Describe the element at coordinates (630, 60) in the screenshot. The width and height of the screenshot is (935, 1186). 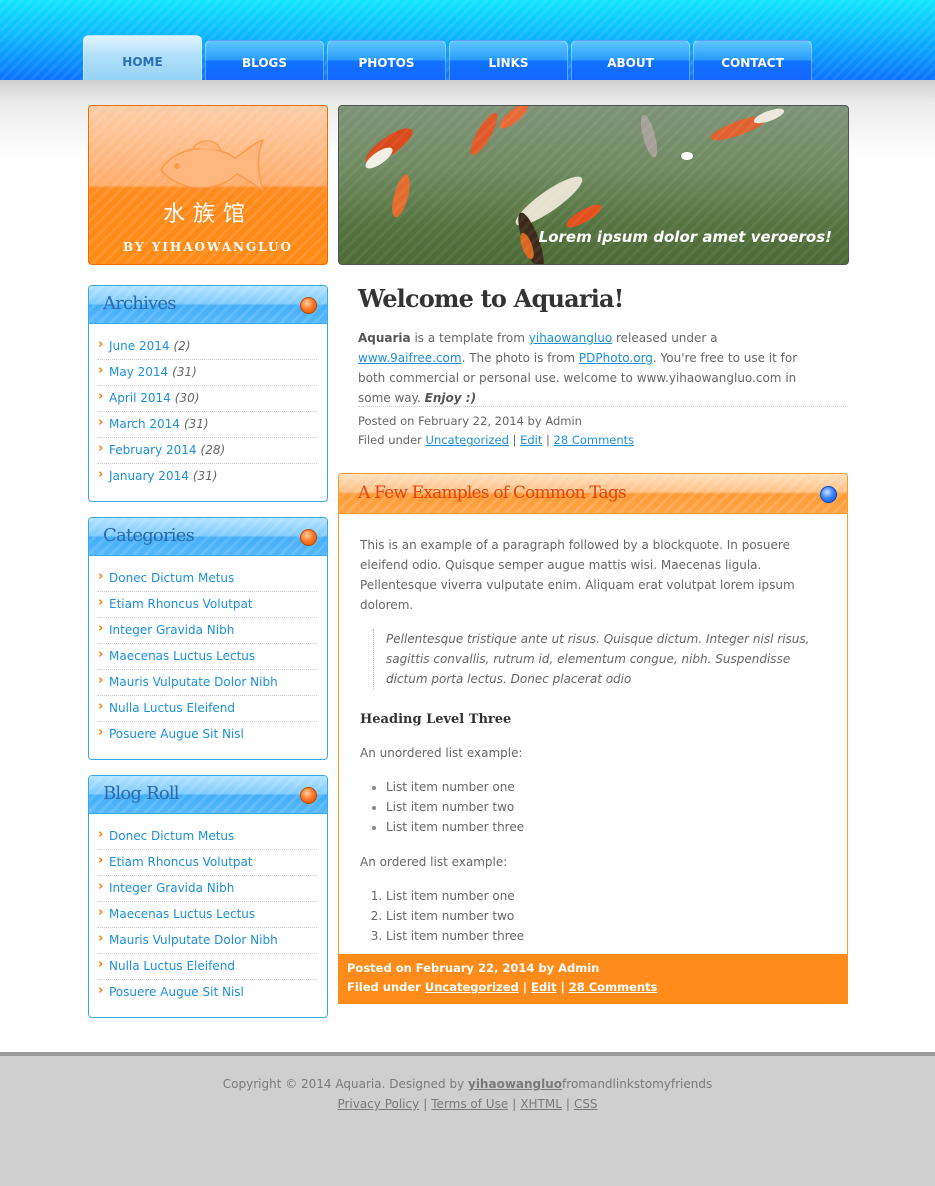
I see `tab-about: ABOUT` at that location.